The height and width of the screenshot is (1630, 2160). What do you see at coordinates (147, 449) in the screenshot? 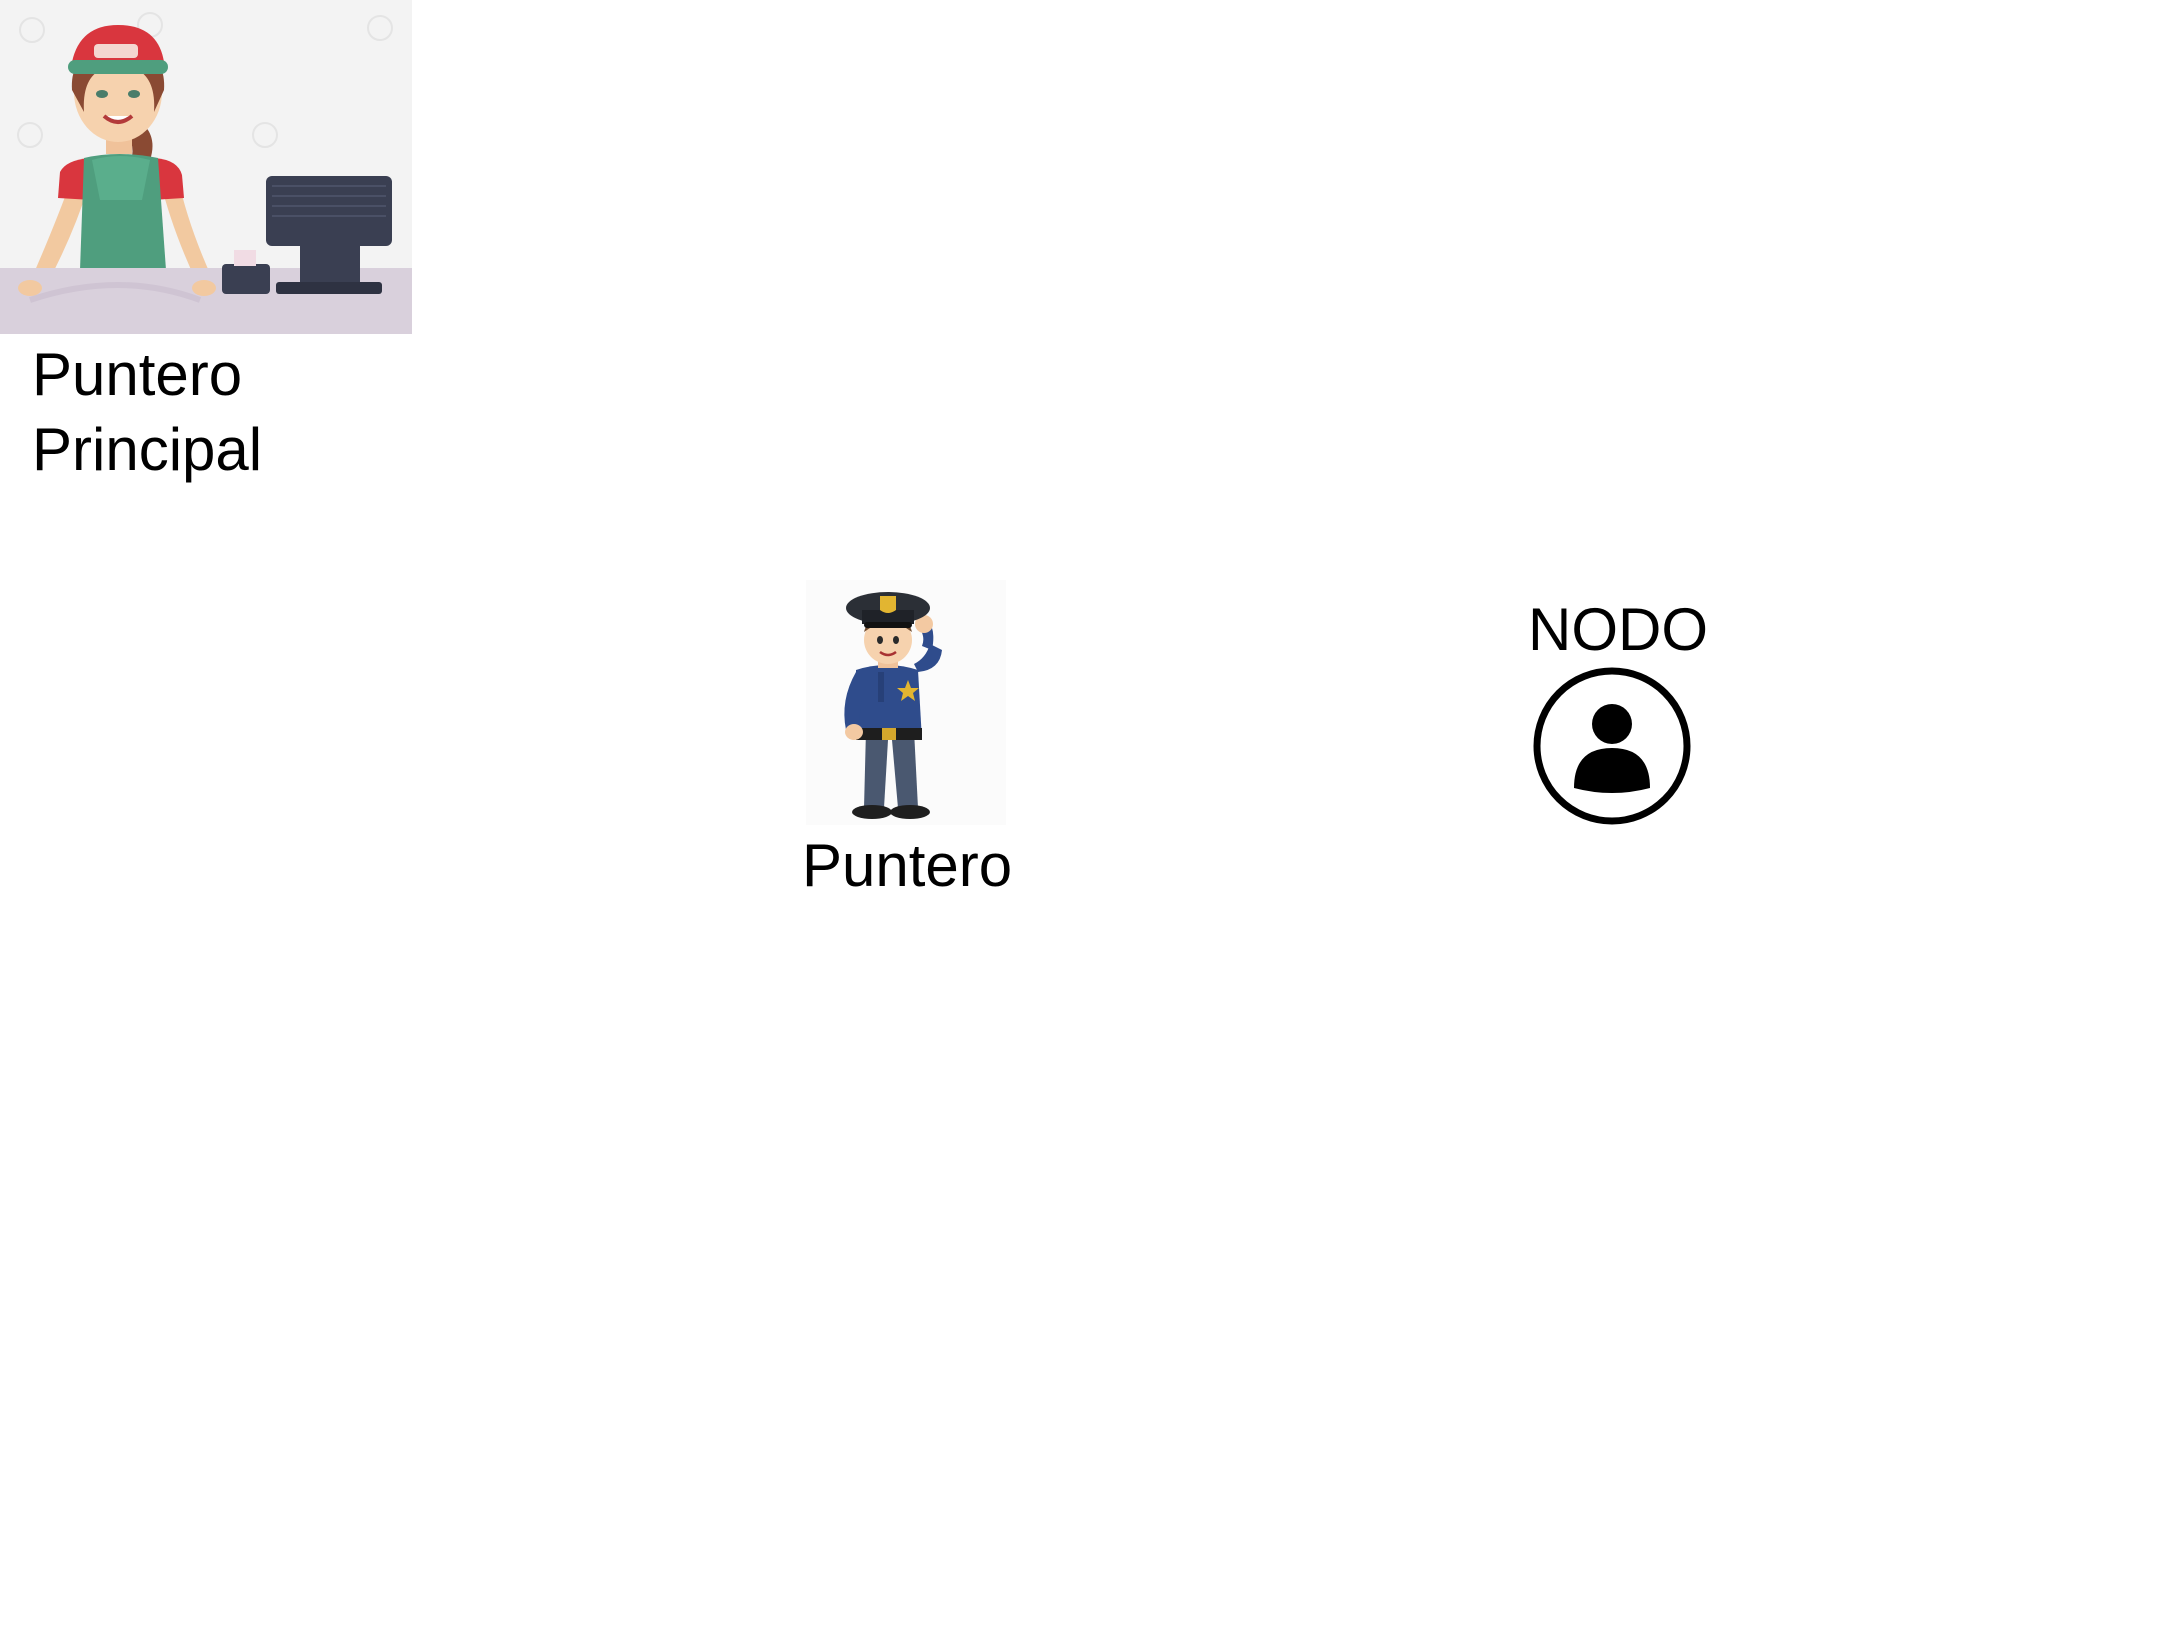
I see `puntero-principal-label-line2: Principal` at bounding box center [147, 449].